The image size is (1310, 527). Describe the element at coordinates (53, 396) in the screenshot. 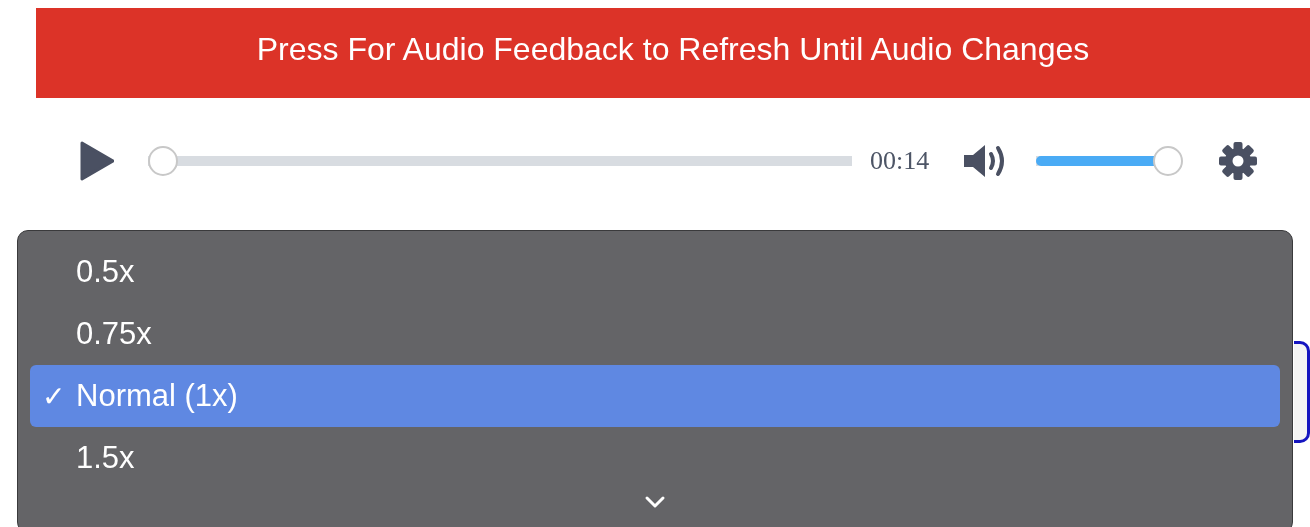

I see `check-mark: ✓` at that location.